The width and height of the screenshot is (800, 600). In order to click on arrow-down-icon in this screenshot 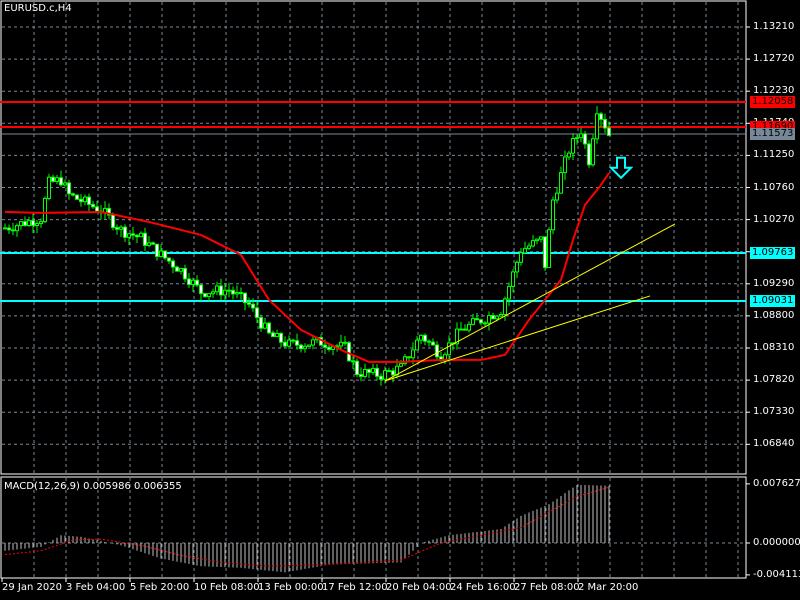, I will do `click(621, 168)`.